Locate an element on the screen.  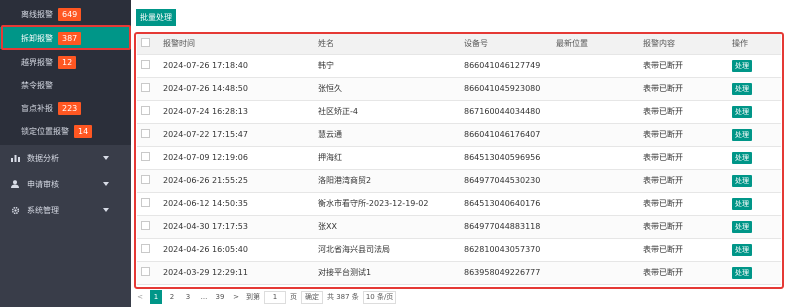
sidebar-item-label: 盲点补报 is located at coordinates (37, 108).